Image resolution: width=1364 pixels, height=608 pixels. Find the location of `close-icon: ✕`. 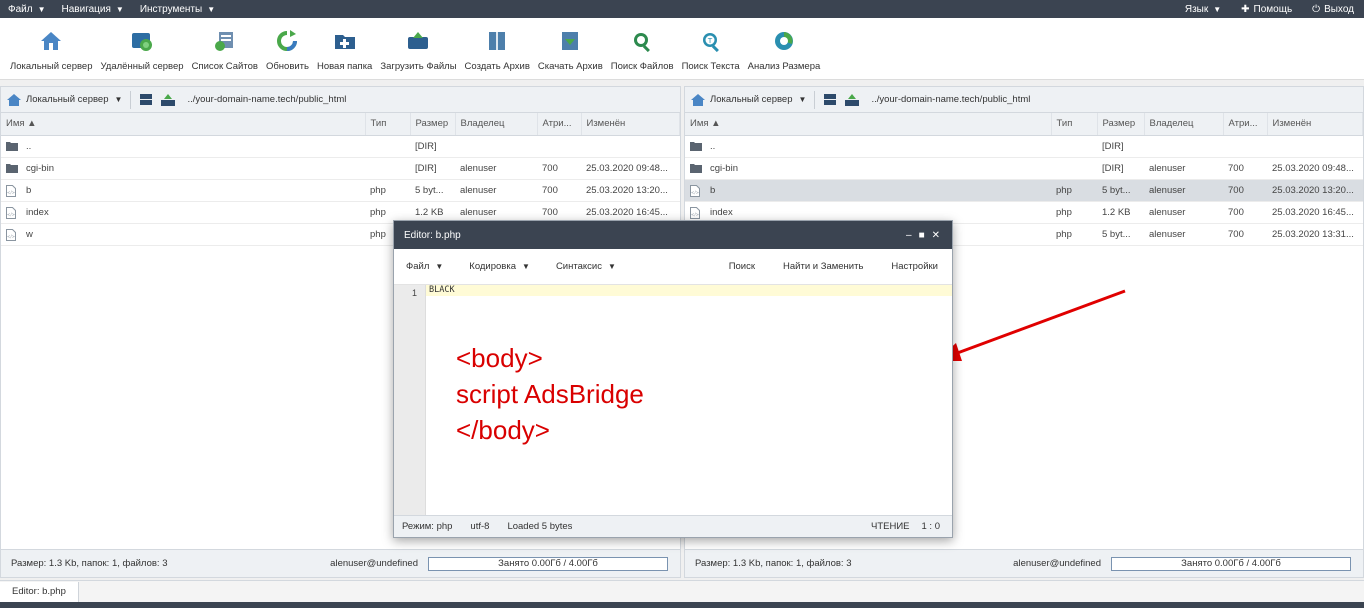

close-icon: ✕ is located at coordinates (936, 235).